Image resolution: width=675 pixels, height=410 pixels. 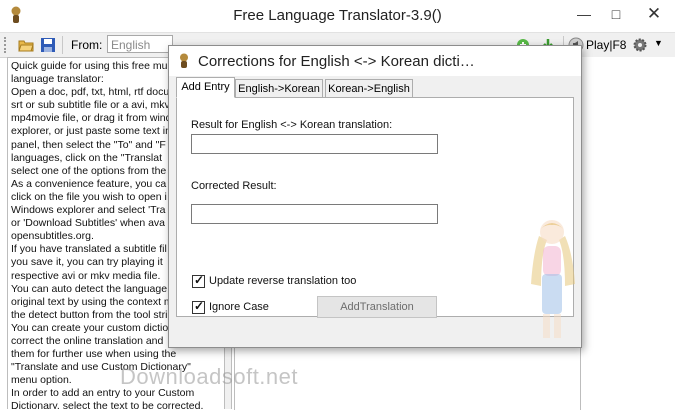 I want to click on settings-dropdown-arrow: ▼, so click(x=658, y=43).